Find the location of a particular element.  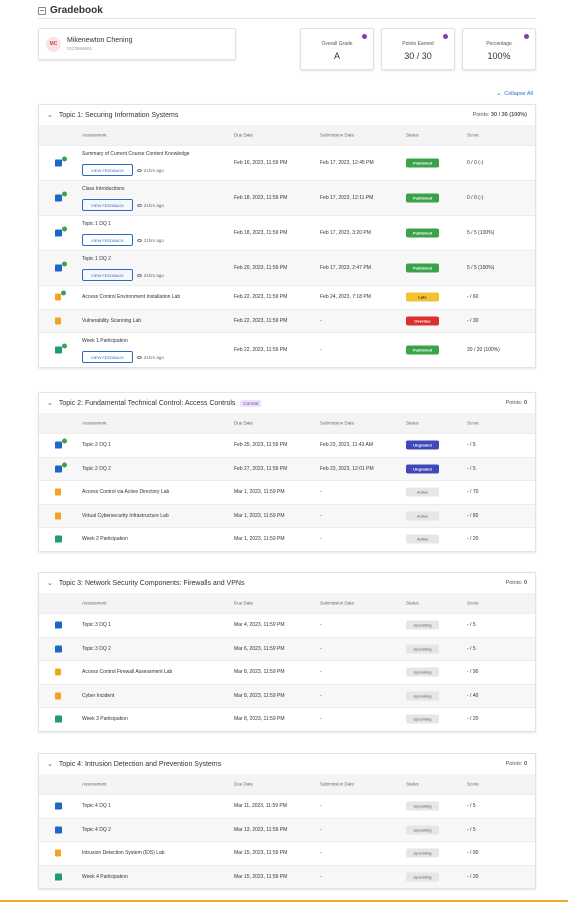

status-badge: Active is located at coordinates (422, 516).